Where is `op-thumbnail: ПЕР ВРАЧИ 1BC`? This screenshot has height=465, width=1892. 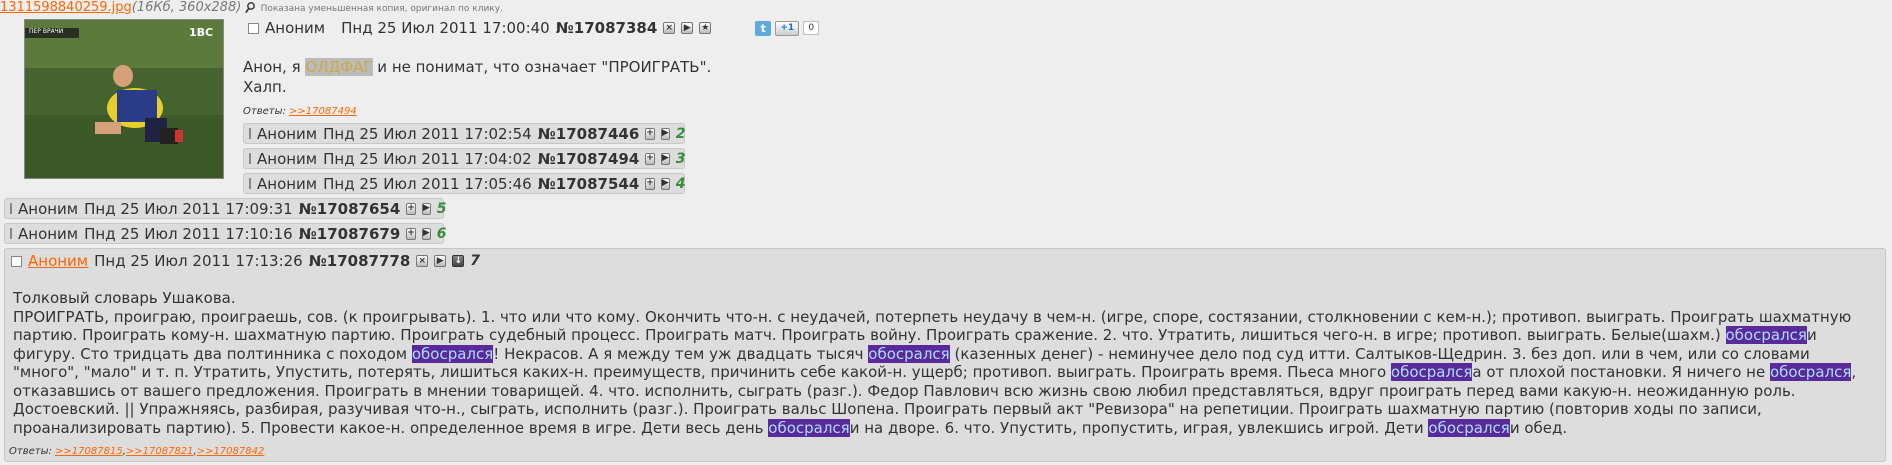 op-thumbnail: ПЕР ВРАЧИ 1BC is located at coordinates (124, 99).